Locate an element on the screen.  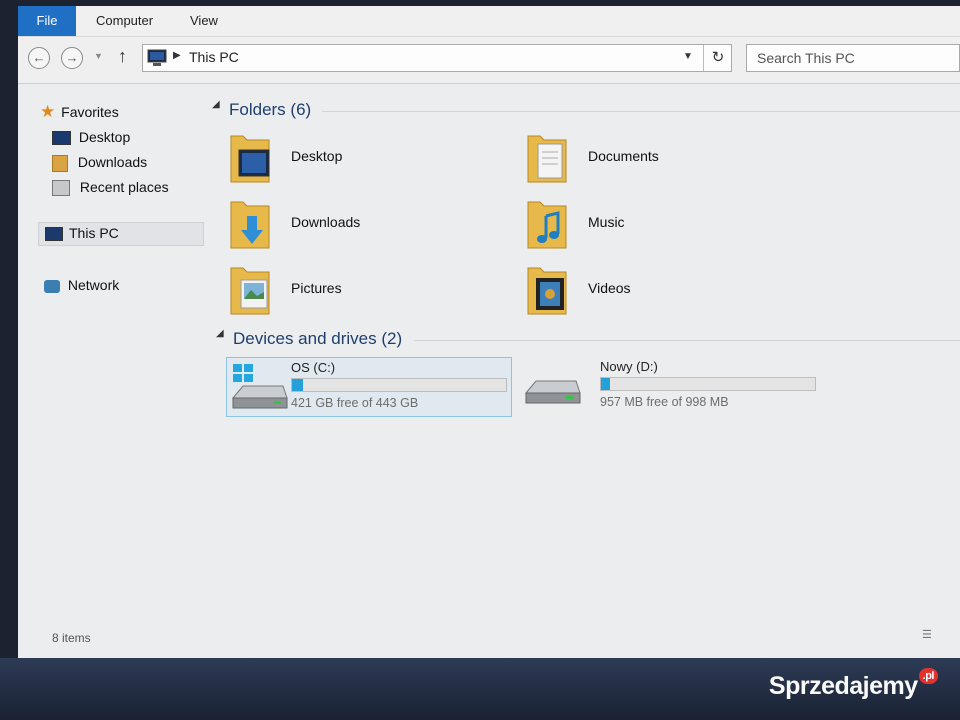
recent-places-icon is located at coordinates (61, 188).